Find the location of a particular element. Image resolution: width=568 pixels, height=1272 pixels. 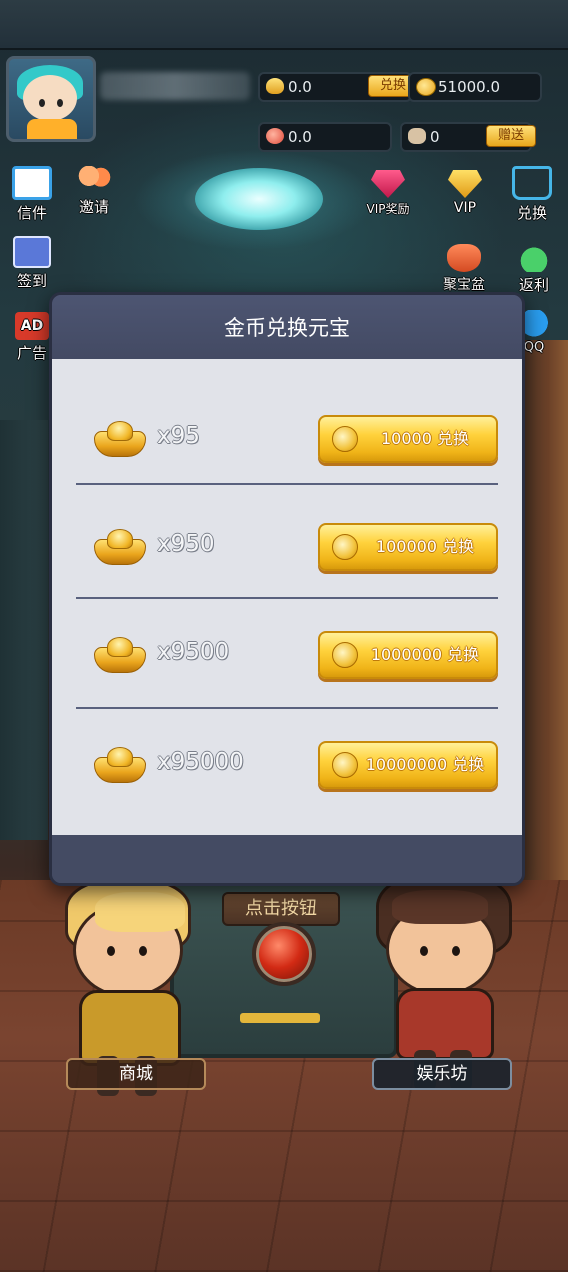

sign-in-button: 签到 is located at coordinates (32, 263).